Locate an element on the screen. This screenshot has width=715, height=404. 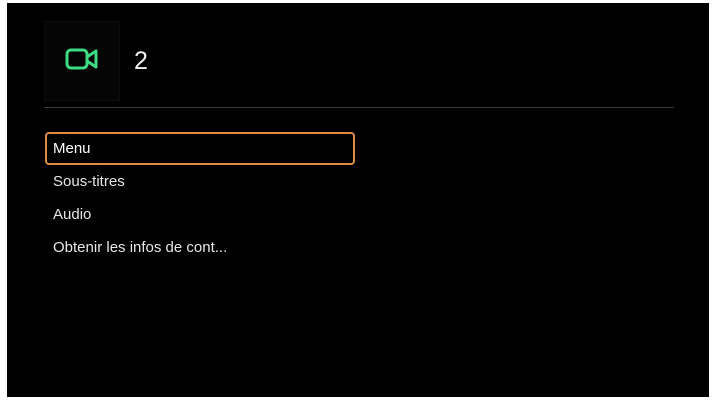
menu-item-menu: Menu is located at coordinates (200, 148).